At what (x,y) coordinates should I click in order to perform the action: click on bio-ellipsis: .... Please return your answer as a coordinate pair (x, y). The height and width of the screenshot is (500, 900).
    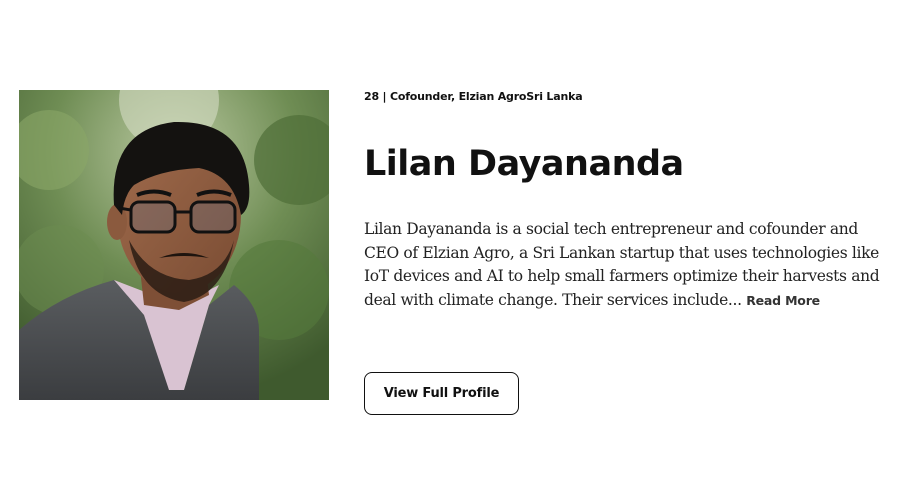
    Looking at the image, I should click on (734, 299).